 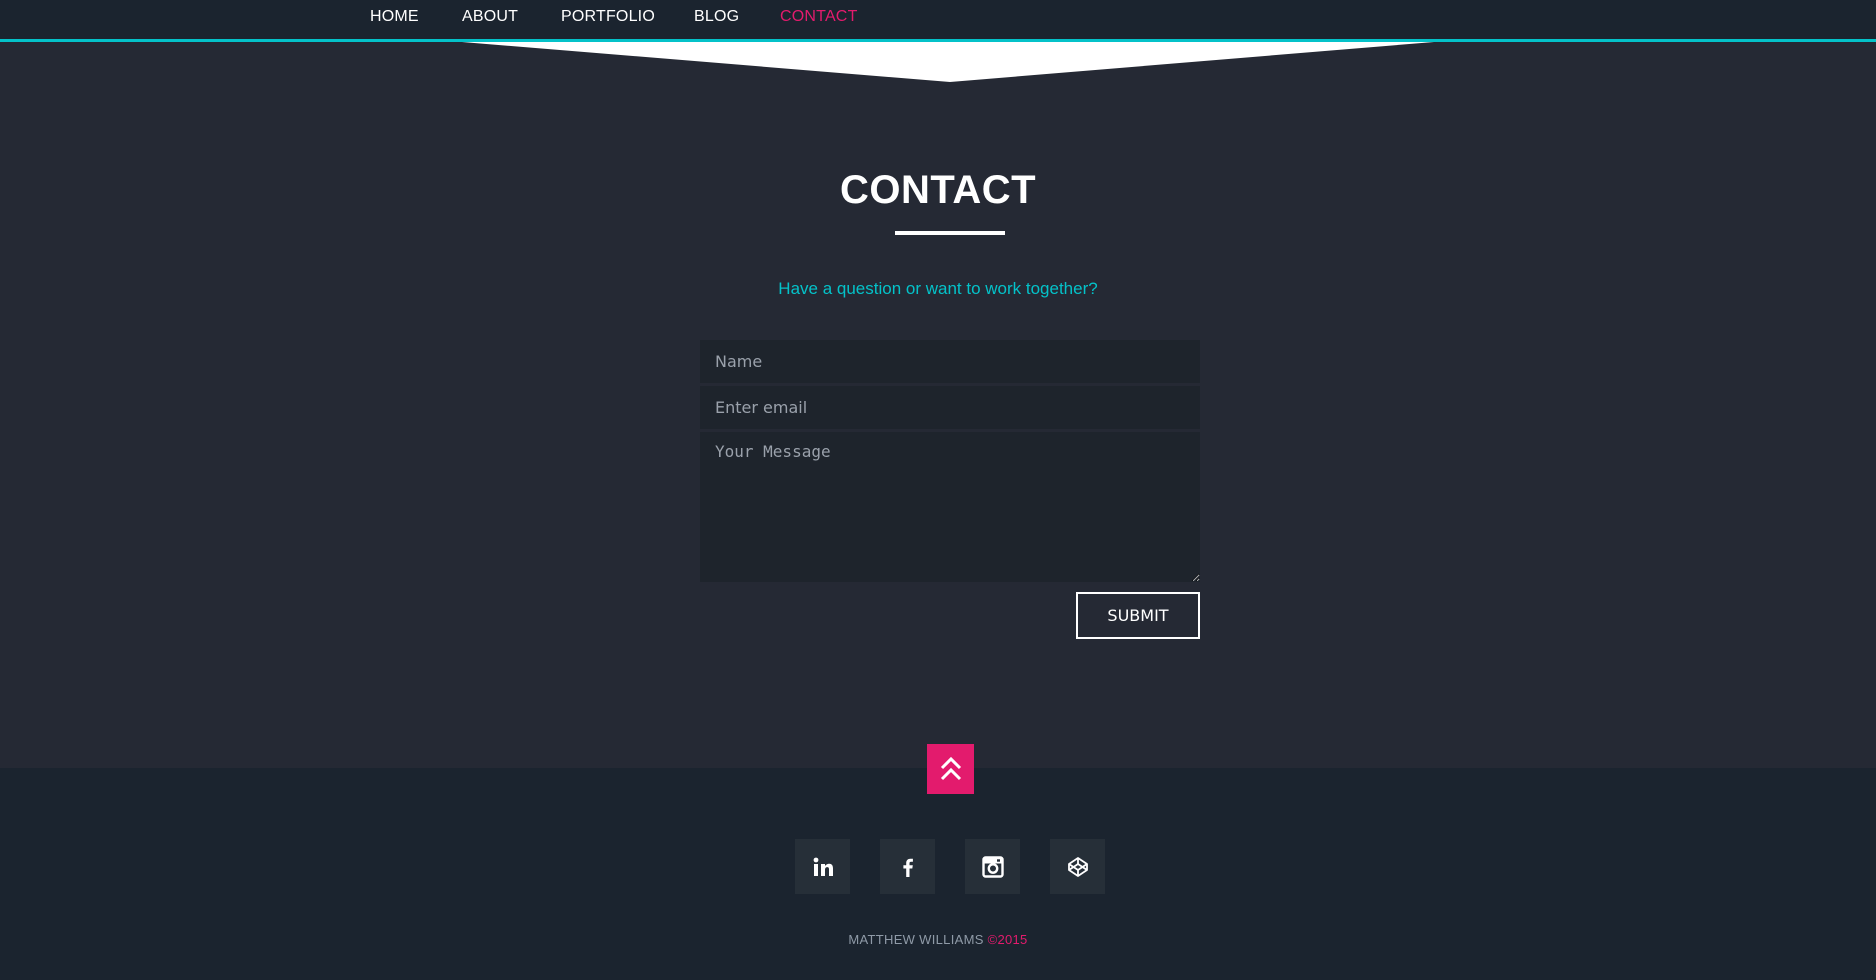 I want to click on instagram-icon, so click(x=992, y=866).